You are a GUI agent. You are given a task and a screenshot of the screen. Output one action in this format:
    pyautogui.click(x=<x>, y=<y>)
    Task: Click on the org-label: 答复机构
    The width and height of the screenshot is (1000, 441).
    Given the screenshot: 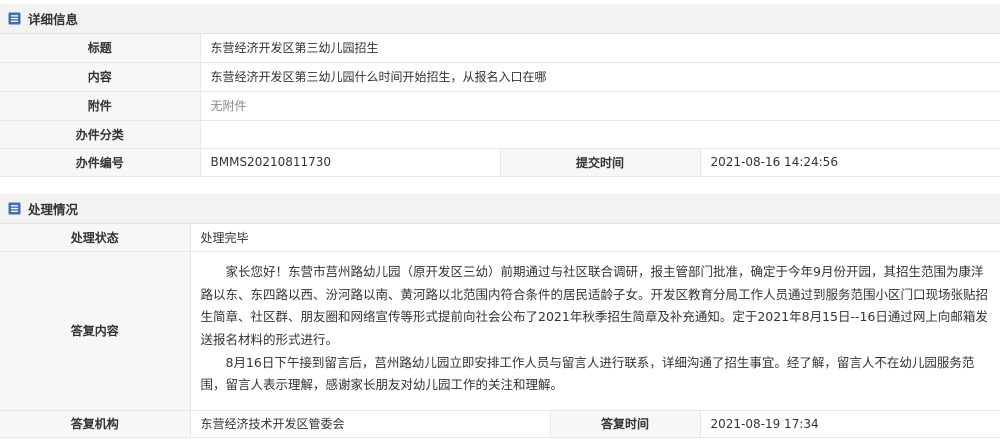 What is the action you would take?
    pyautogui.click(x=95, y=424)
    